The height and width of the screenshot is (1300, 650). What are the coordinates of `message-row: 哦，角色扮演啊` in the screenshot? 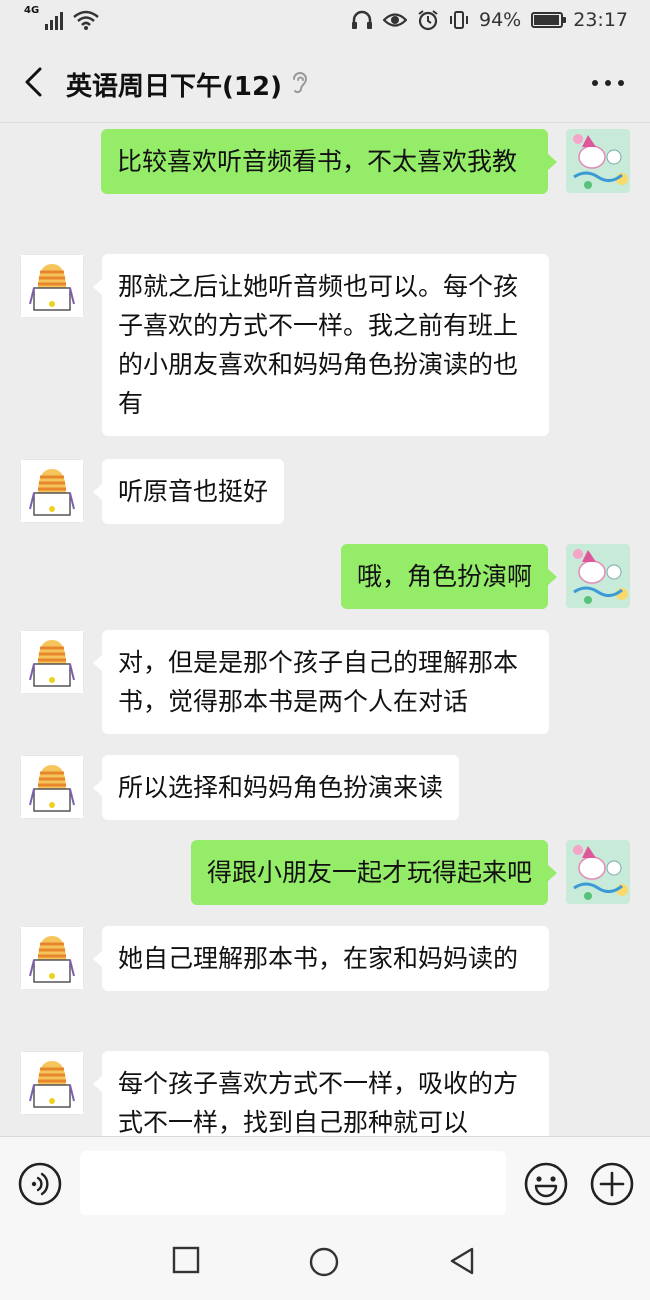 It's located at (325, 577).